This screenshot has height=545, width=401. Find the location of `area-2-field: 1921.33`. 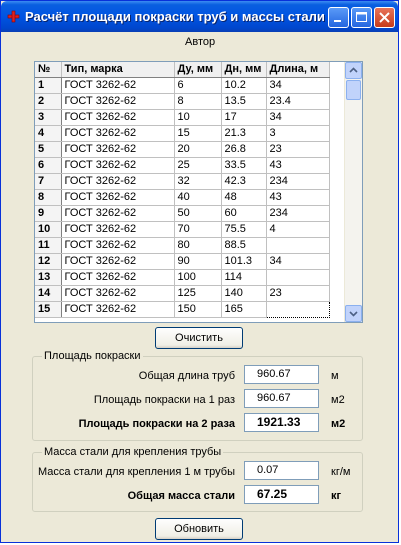

area-2-field: 1921.33 is located at coordinates (281, 422).